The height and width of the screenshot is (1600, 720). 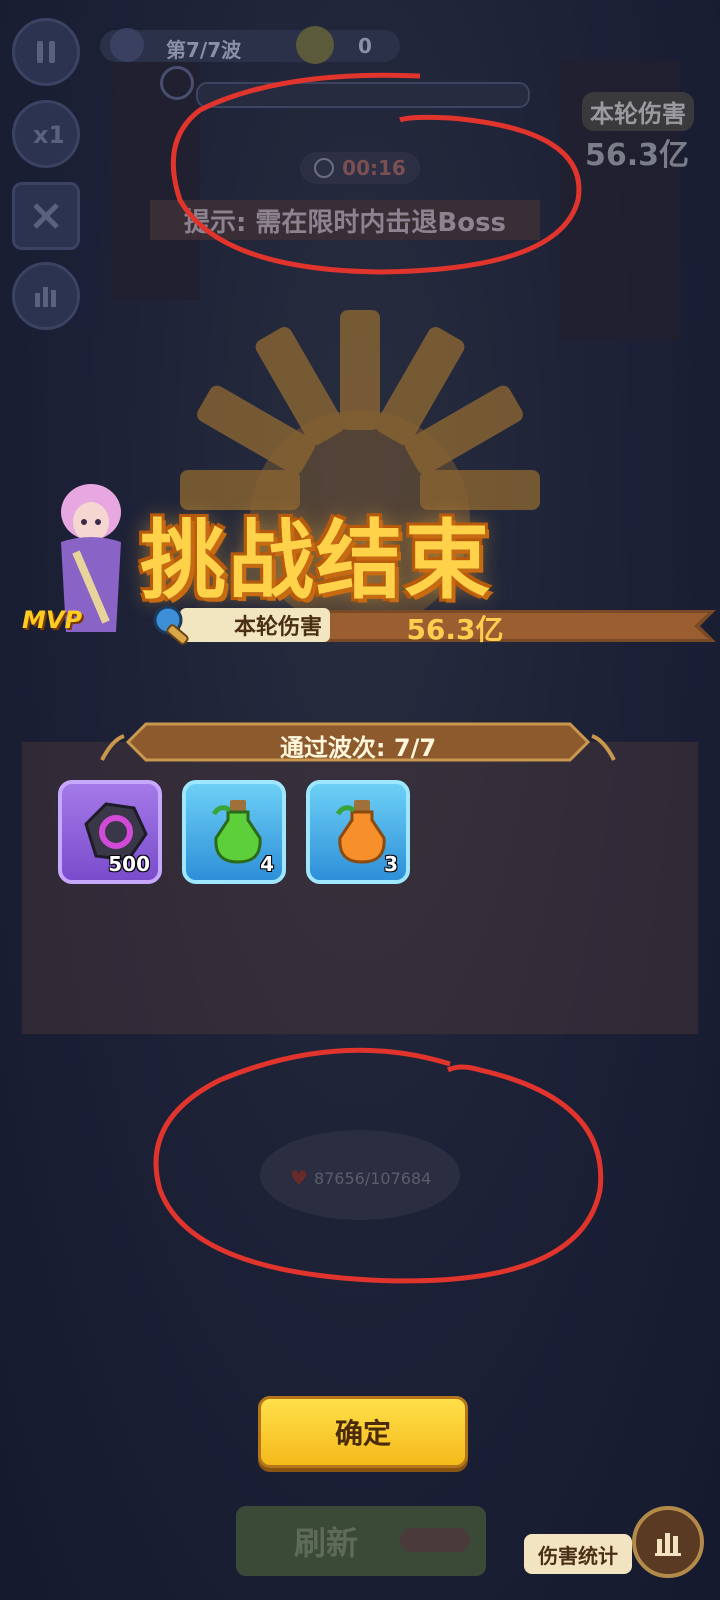 What do you see at coordinates (578, 1554) in the screenshot?
I see `damage-stats-label: 伤害统计` at bounding box center [578, 1554].